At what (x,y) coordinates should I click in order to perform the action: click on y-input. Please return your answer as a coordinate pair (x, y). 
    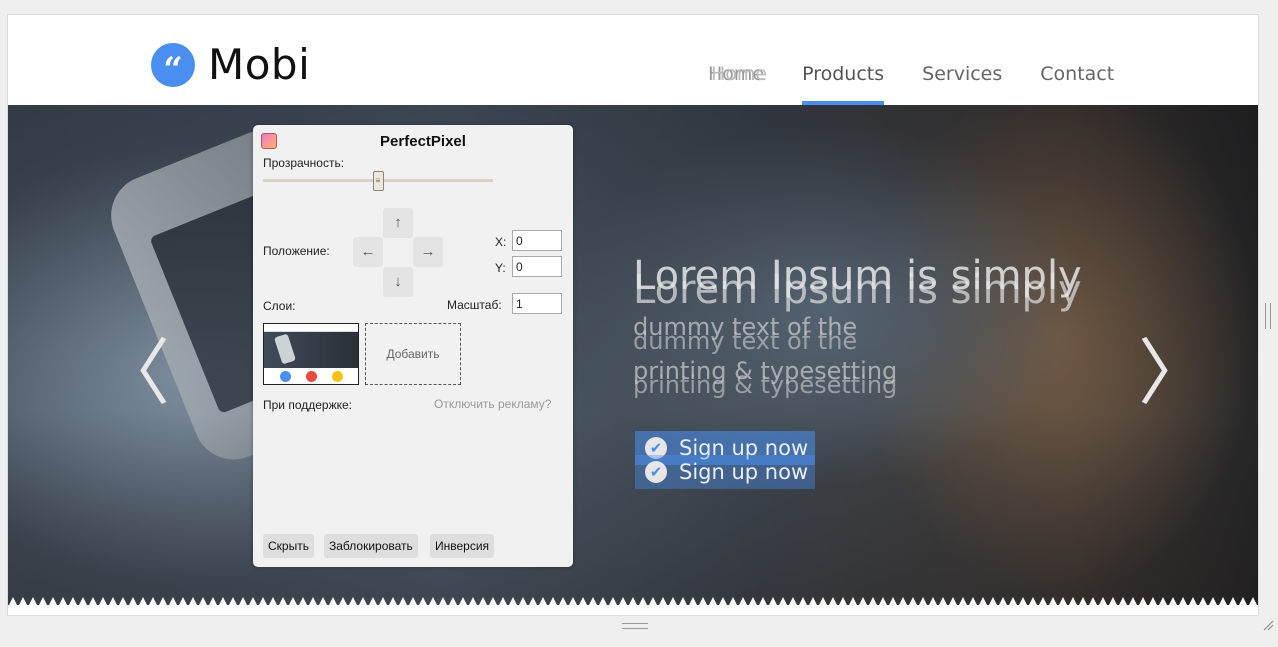
    Looking at the image, I should click on (537, 266).